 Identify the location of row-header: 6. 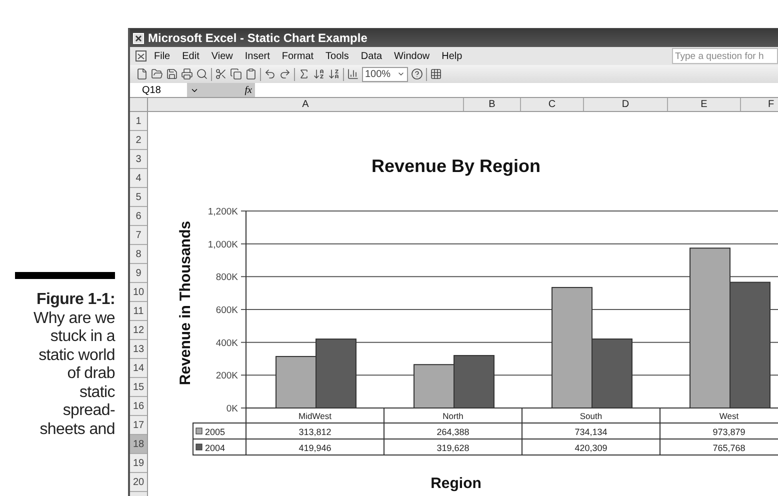
(138, 216).